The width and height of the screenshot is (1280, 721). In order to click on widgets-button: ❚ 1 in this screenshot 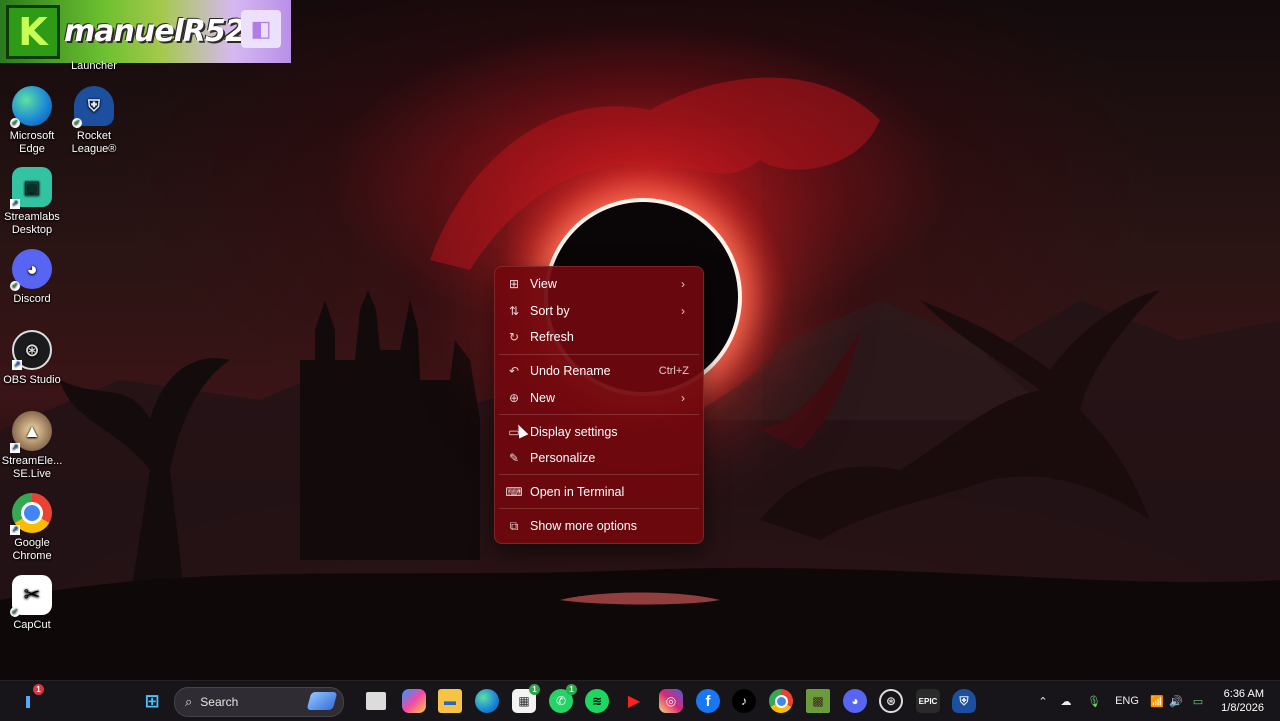, I will do `click(30, 698)`.